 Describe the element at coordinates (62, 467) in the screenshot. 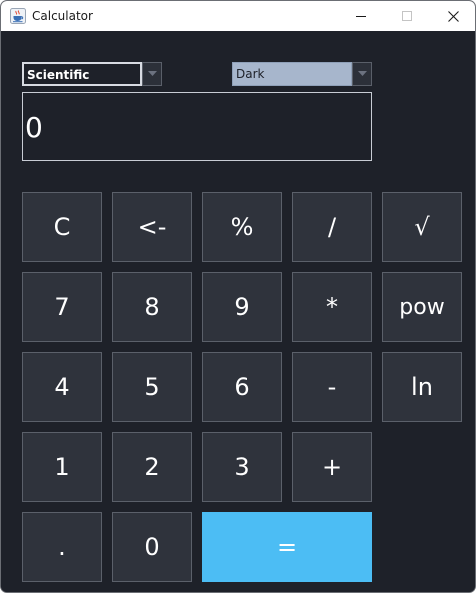

I see `digit-1-button: 1` at that location.